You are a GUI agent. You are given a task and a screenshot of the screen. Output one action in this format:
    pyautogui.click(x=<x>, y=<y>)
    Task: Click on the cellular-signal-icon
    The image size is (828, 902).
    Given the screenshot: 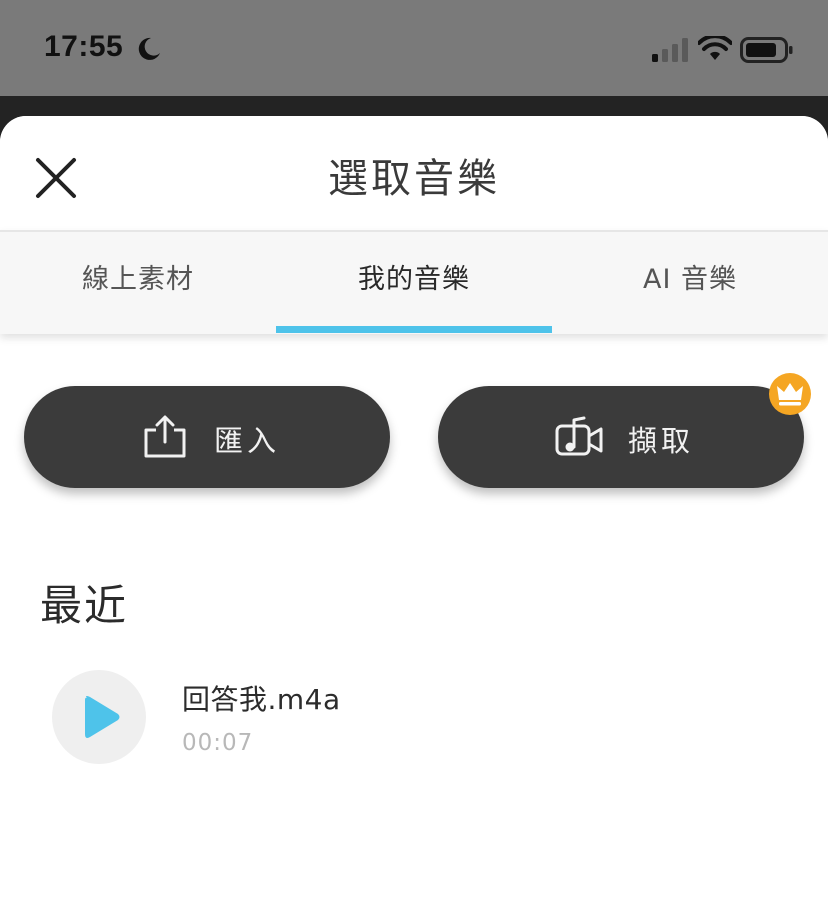 What is the action you would take?
    pyautogui.click(x=670, y=50)
    